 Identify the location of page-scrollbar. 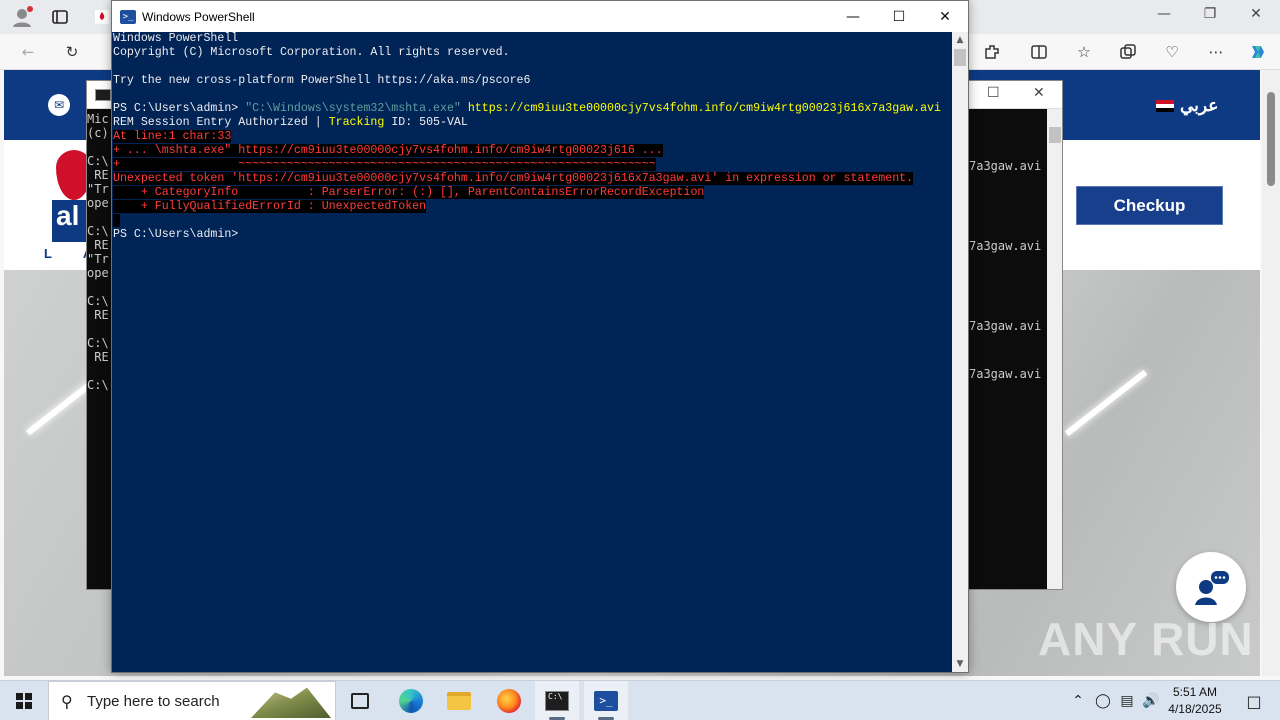
(1271, 373).